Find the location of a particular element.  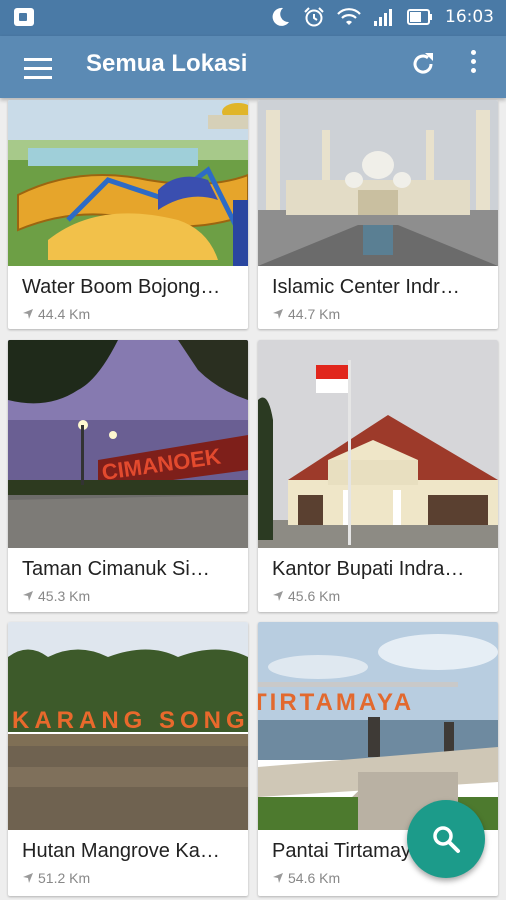

location-card-taman-cimanuk: CIMANOEK Taman Cimanuk Si… 45.3 Km is located at coordinates (128, 476).